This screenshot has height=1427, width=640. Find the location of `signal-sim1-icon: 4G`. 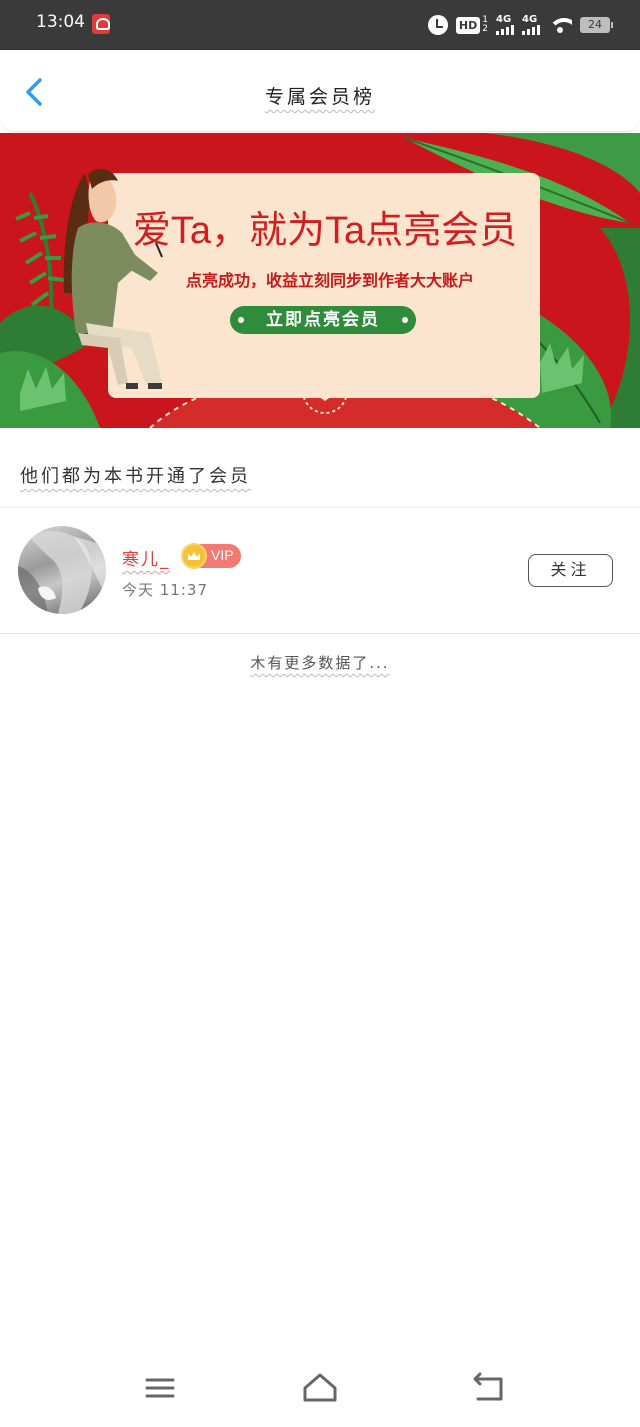

signal-sim1-icon: 4G is located at coordinates (505, 25).